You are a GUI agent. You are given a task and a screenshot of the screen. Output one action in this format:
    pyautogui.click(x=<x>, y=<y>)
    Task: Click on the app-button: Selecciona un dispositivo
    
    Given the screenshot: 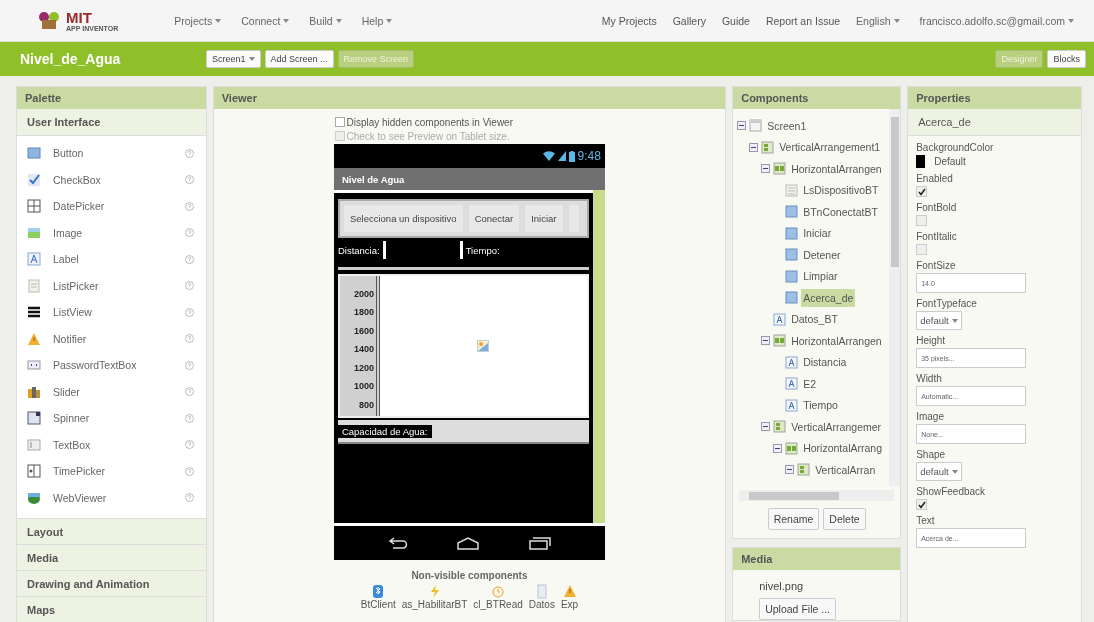 What is the action you would take?
    pyautogui.click(x=403, y=218)
    